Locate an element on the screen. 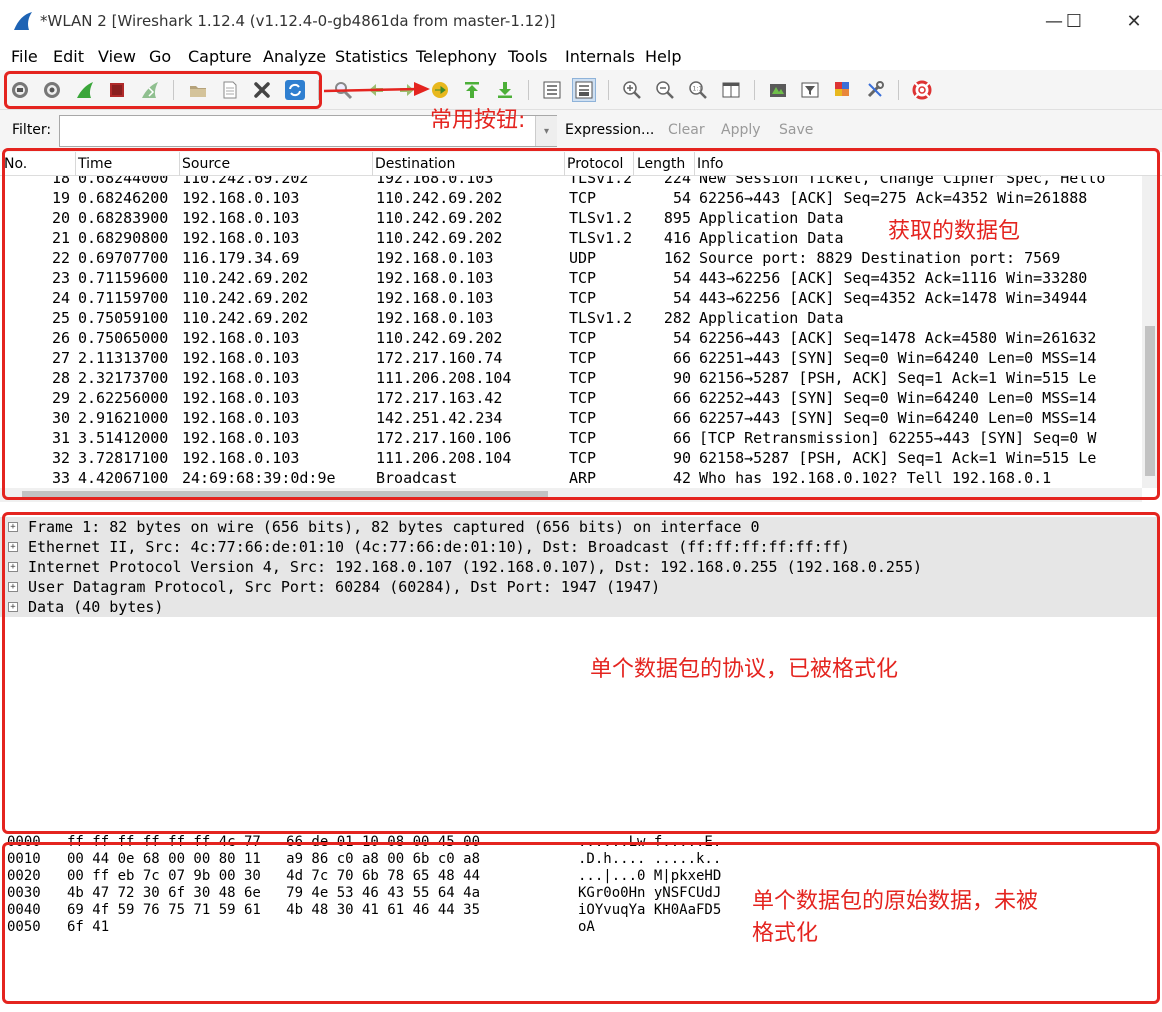 This screenshot has width=1162, height=1012. filter-dropdown-chevron-down-icon: ▾ is located at coordinates (546, 131).